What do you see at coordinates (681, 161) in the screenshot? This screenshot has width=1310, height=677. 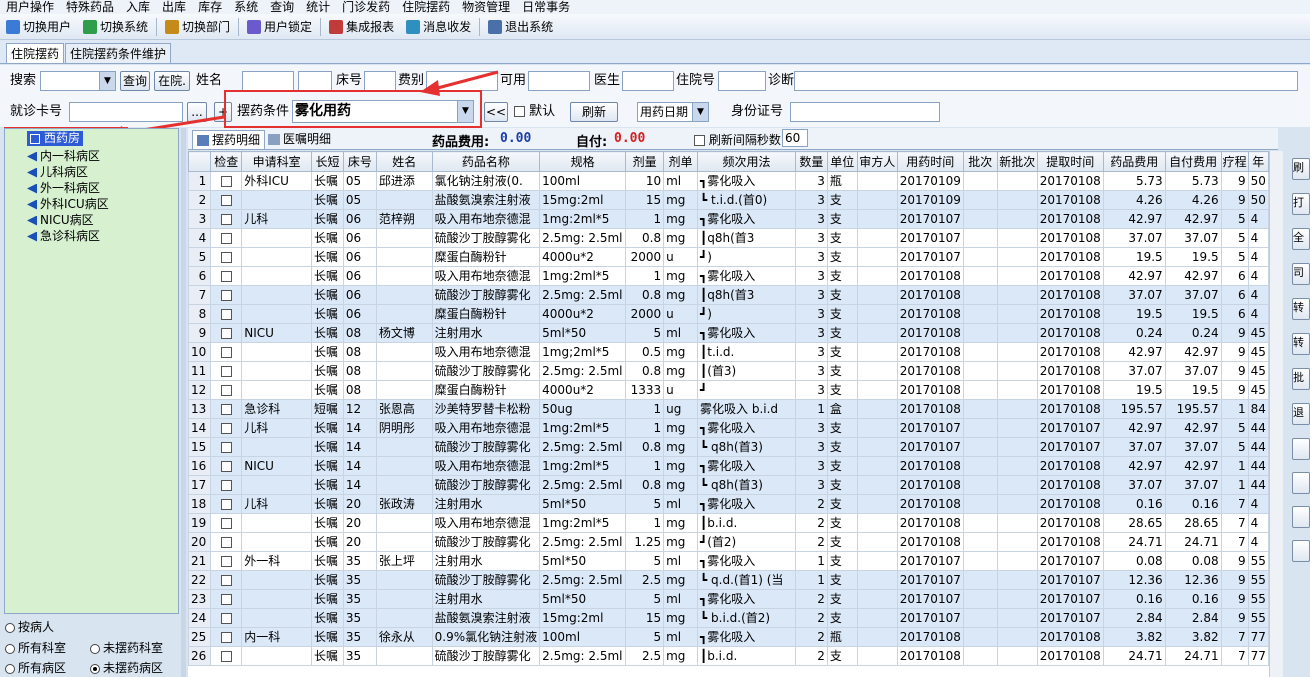 I see `column-header: 剂单` at bounding box center [681, 161].